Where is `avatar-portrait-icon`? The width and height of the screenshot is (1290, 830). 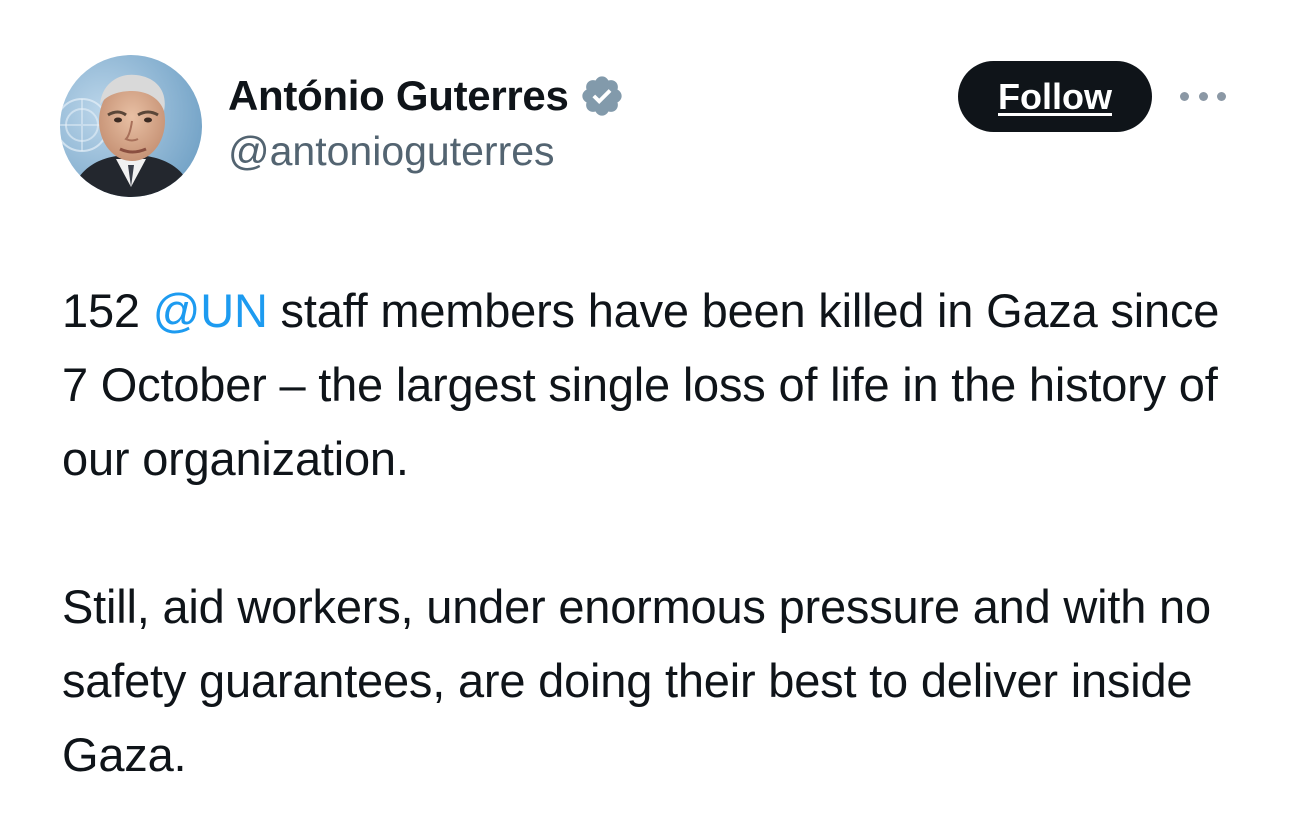 avatar-portrait-icon is located at coordinates (131, 126).